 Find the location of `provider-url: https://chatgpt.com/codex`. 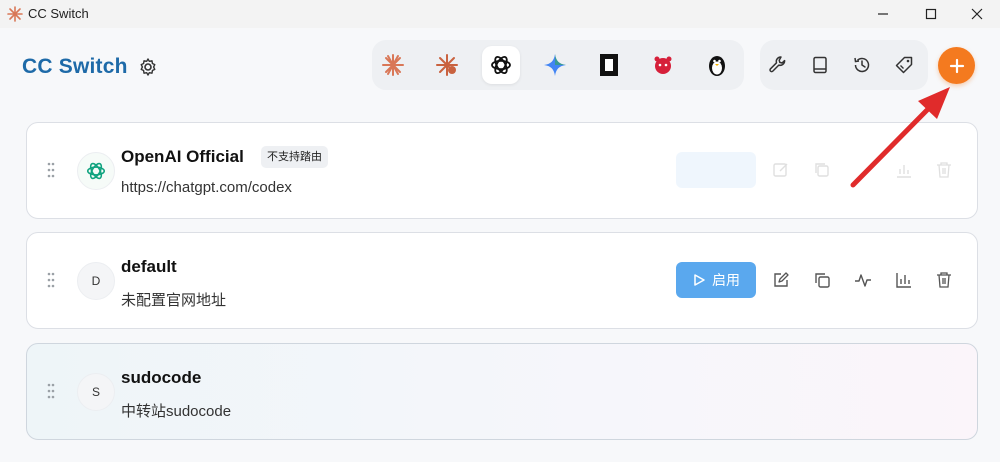

provider-url: https://chatgpt.com/codex is located at coordinates (206, 187).